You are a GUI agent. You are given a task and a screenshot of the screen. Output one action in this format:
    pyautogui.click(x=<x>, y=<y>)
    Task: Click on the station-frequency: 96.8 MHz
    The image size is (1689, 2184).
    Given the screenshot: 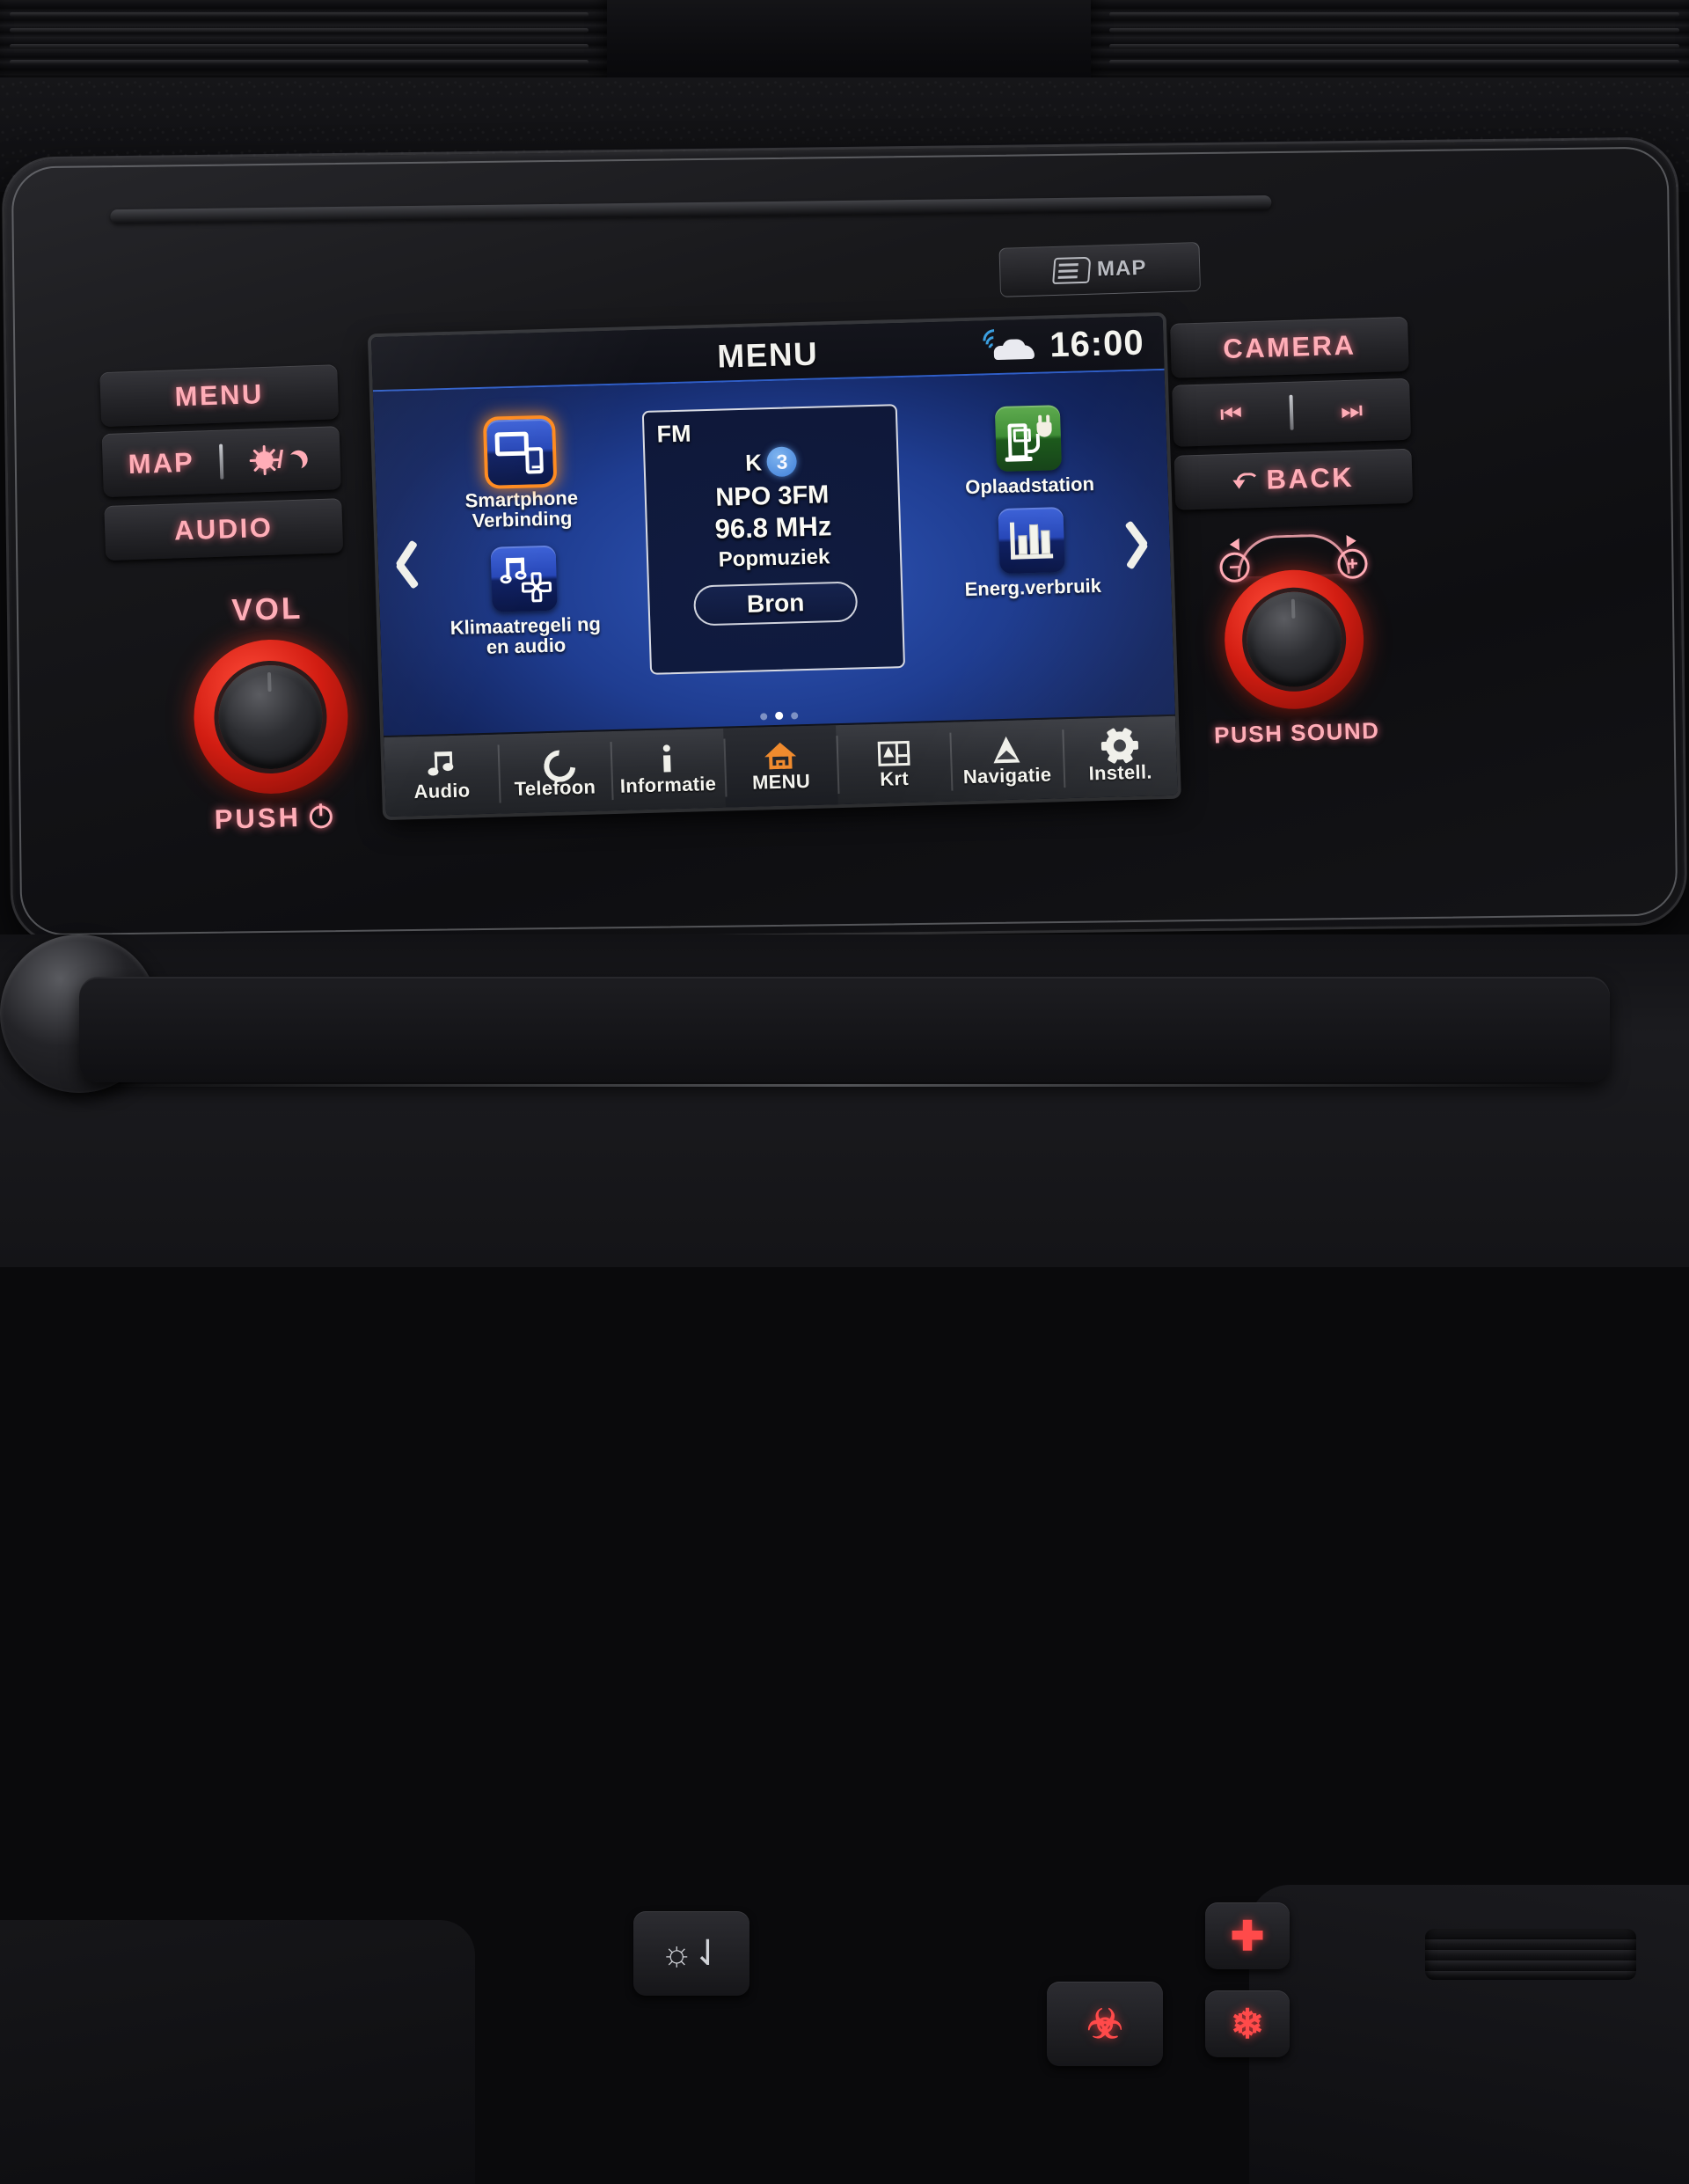 What is the action you would take?
    pyautogui.click(x=773, y=528)
    